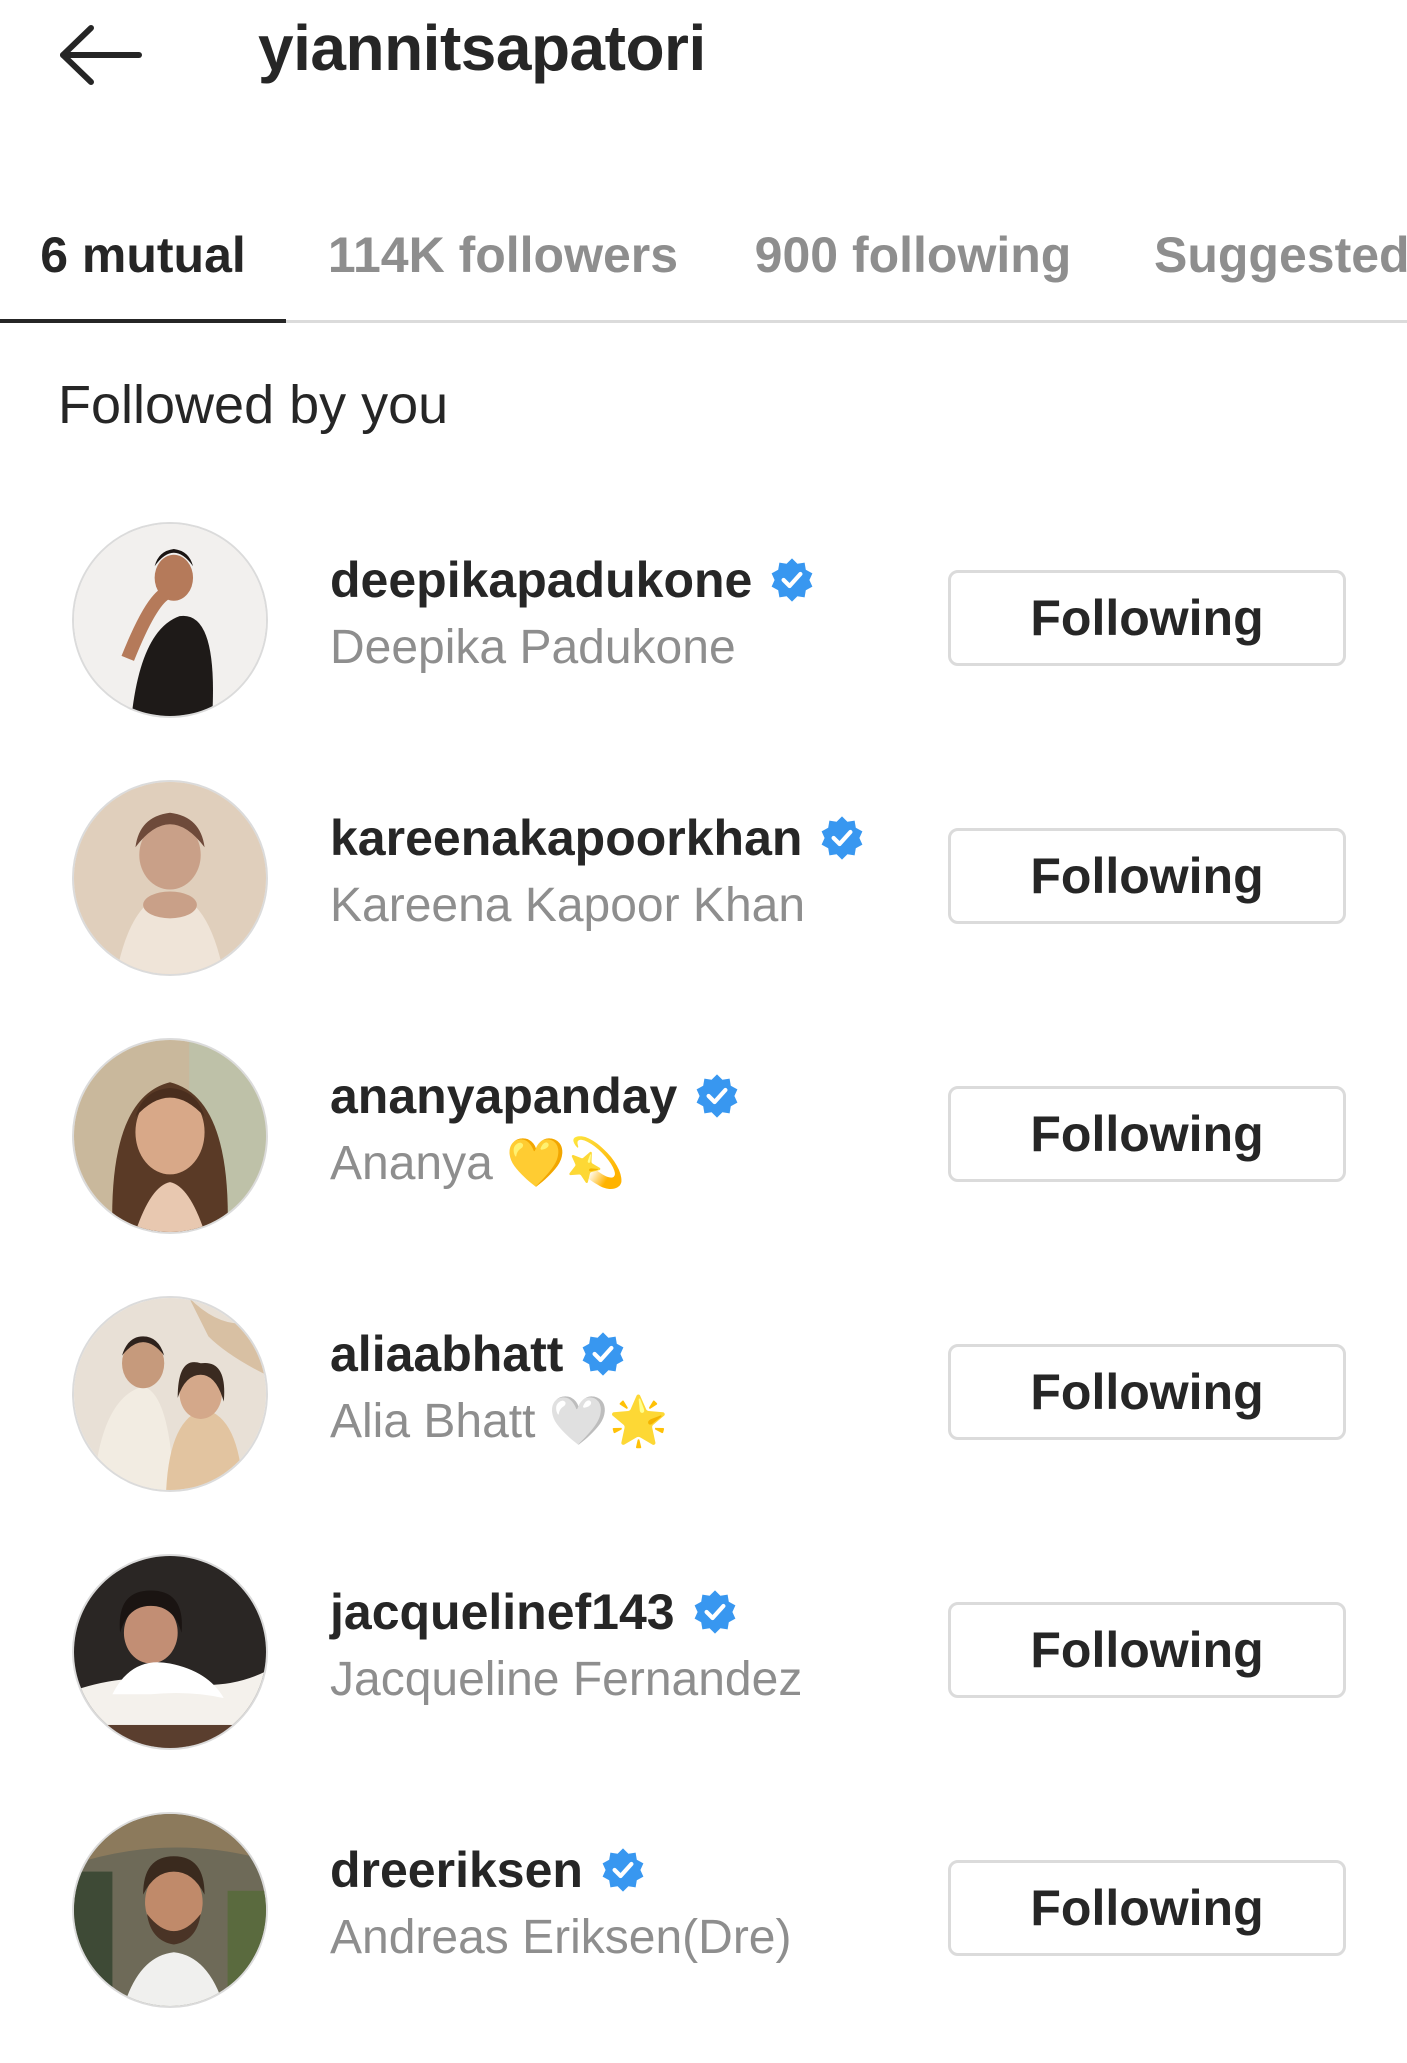 This screenshot has height=2063, width=1407. I want to click on section-title: Followed by you, so click(253, 405).